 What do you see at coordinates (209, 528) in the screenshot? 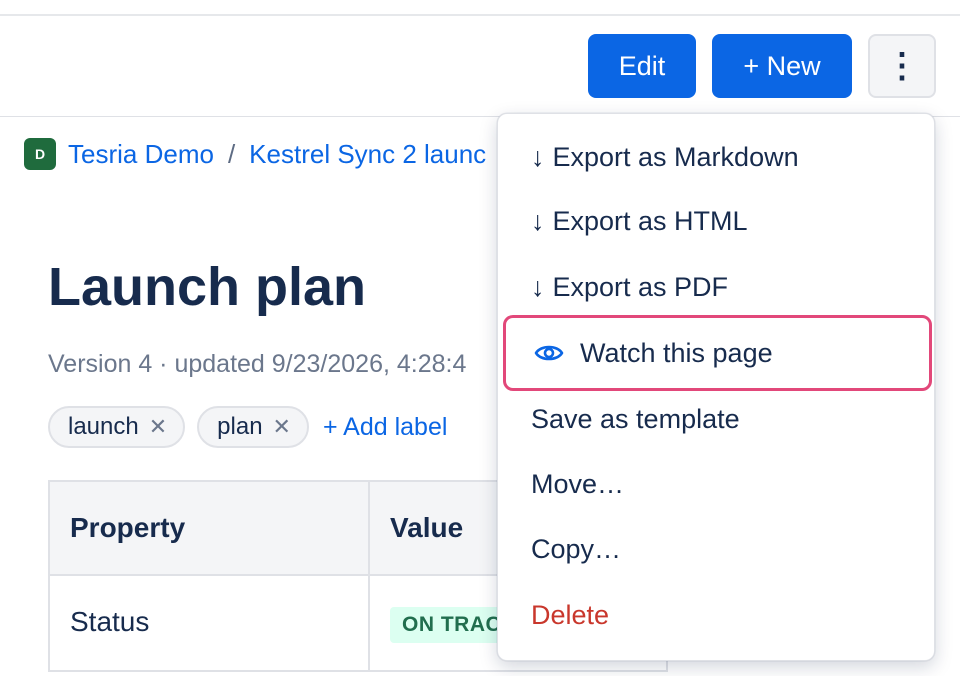
I see `column-header-property: Property` at bounding box center [209, 528].